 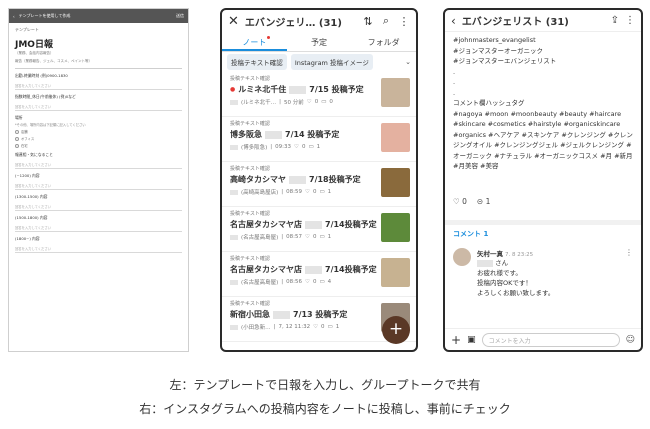 I want to click on field-label: (~1200) 内容, so click(x=27, y=175).